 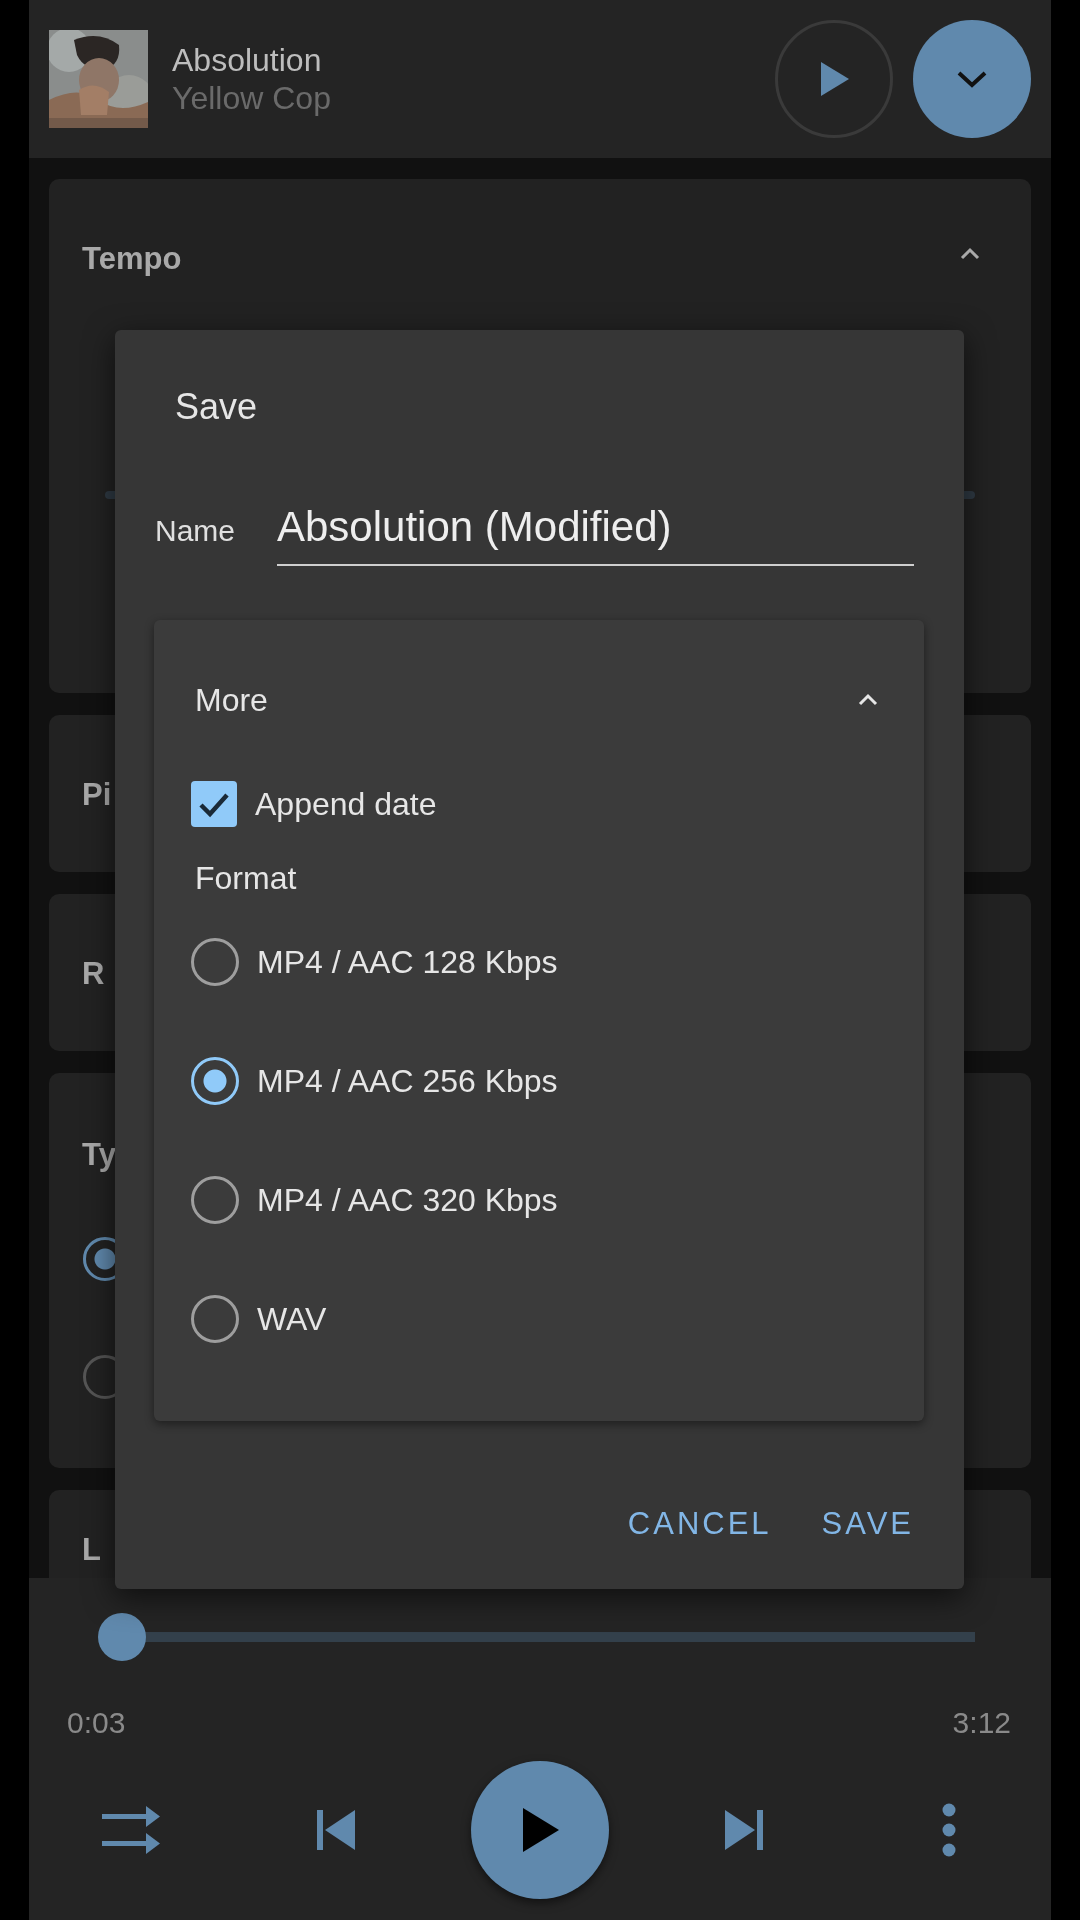 I want to click on play-button, so click(x=834, y=79).